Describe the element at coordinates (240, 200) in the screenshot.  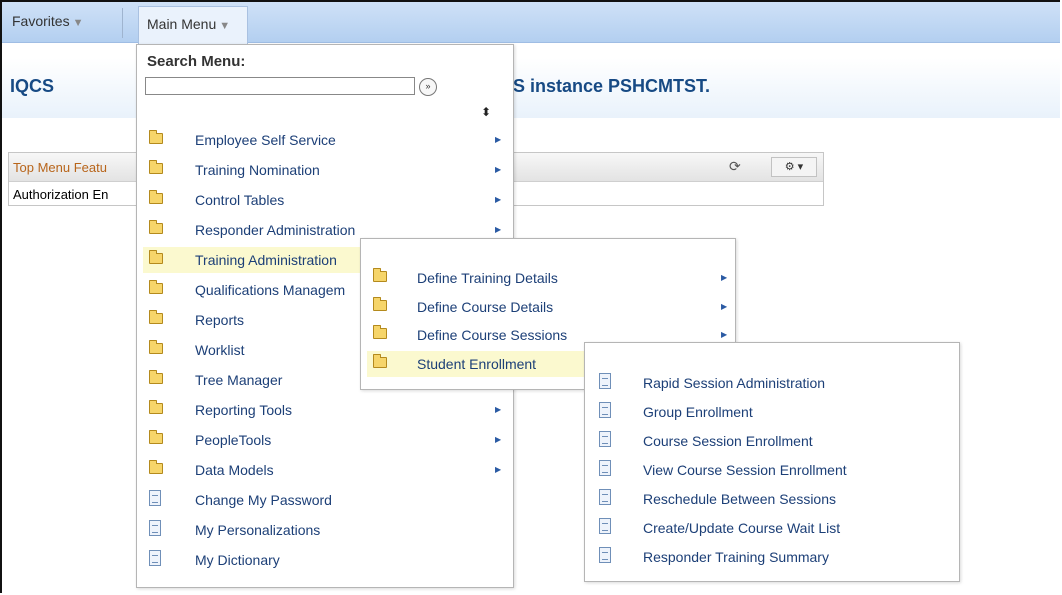
I see `menu-item-label: Control Tables` at that location.